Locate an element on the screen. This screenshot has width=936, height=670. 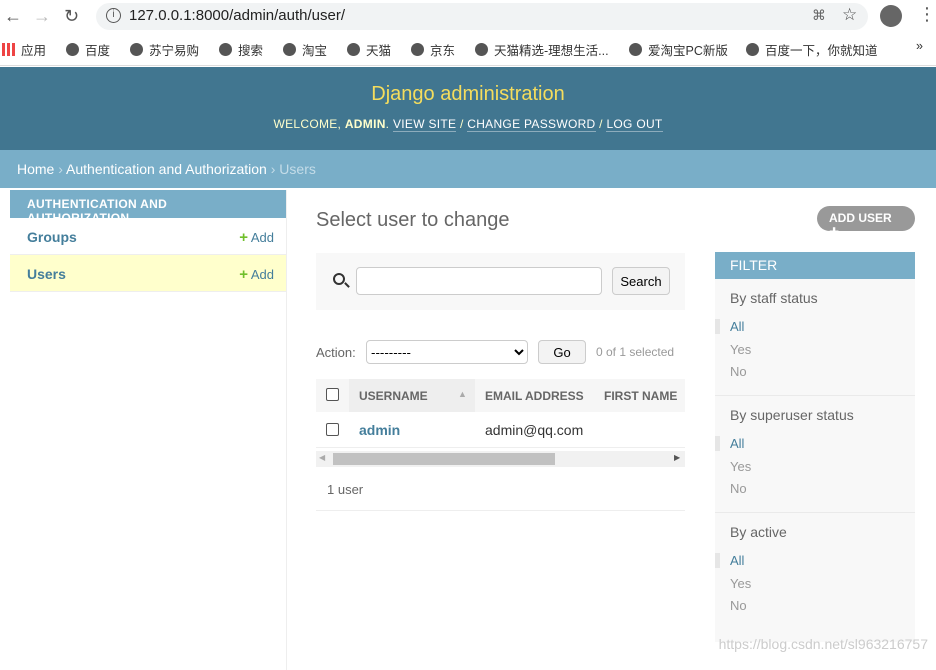
sidebar-item-groups: Groups + Add is located at coordinates (148, 236).